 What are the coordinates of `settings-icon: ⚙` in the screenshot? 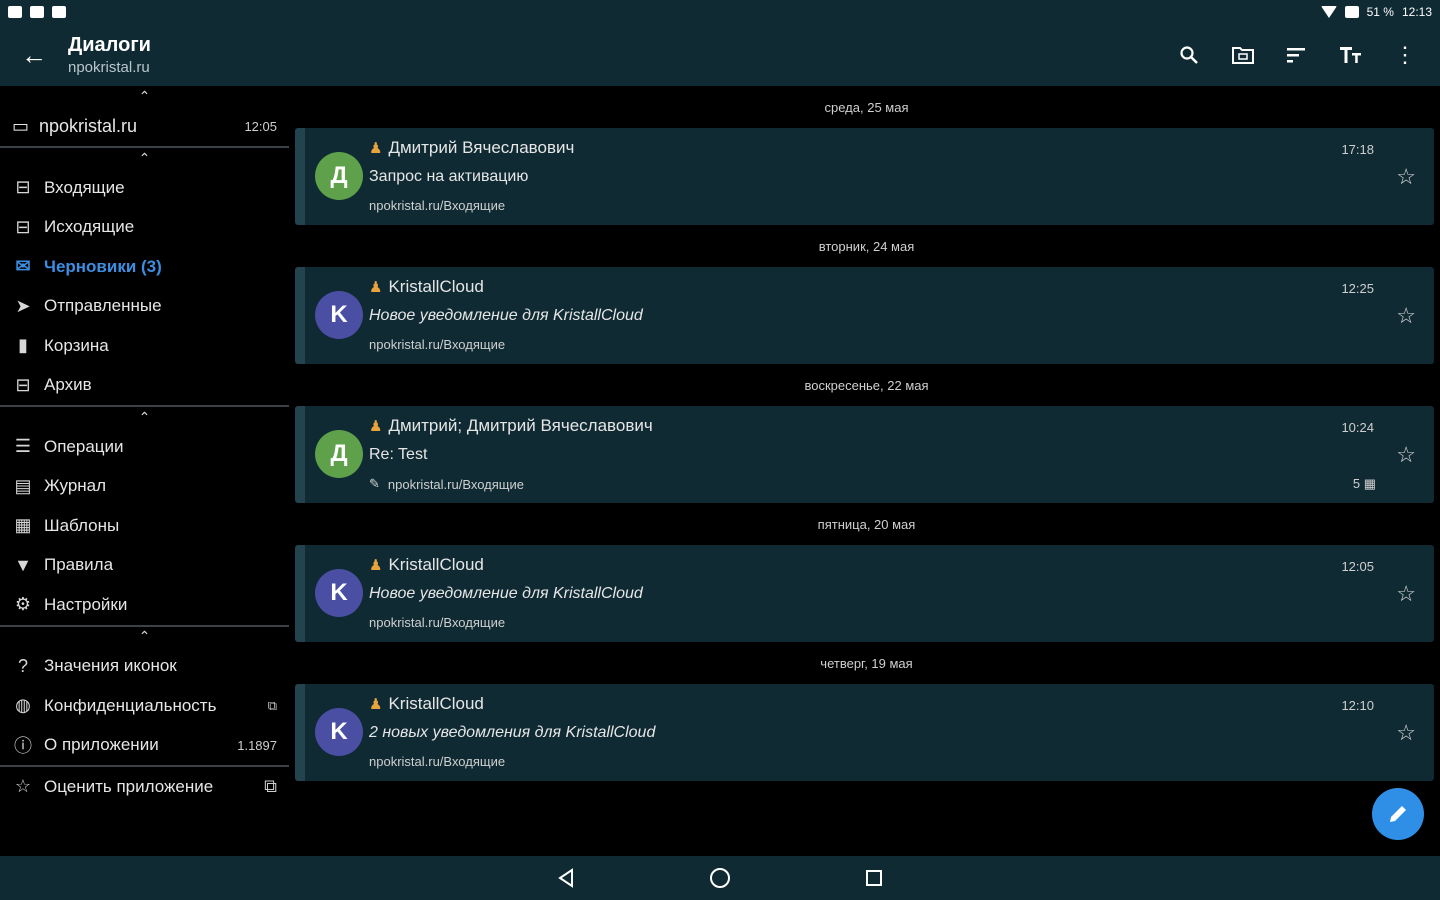 It's located at (23, 604).